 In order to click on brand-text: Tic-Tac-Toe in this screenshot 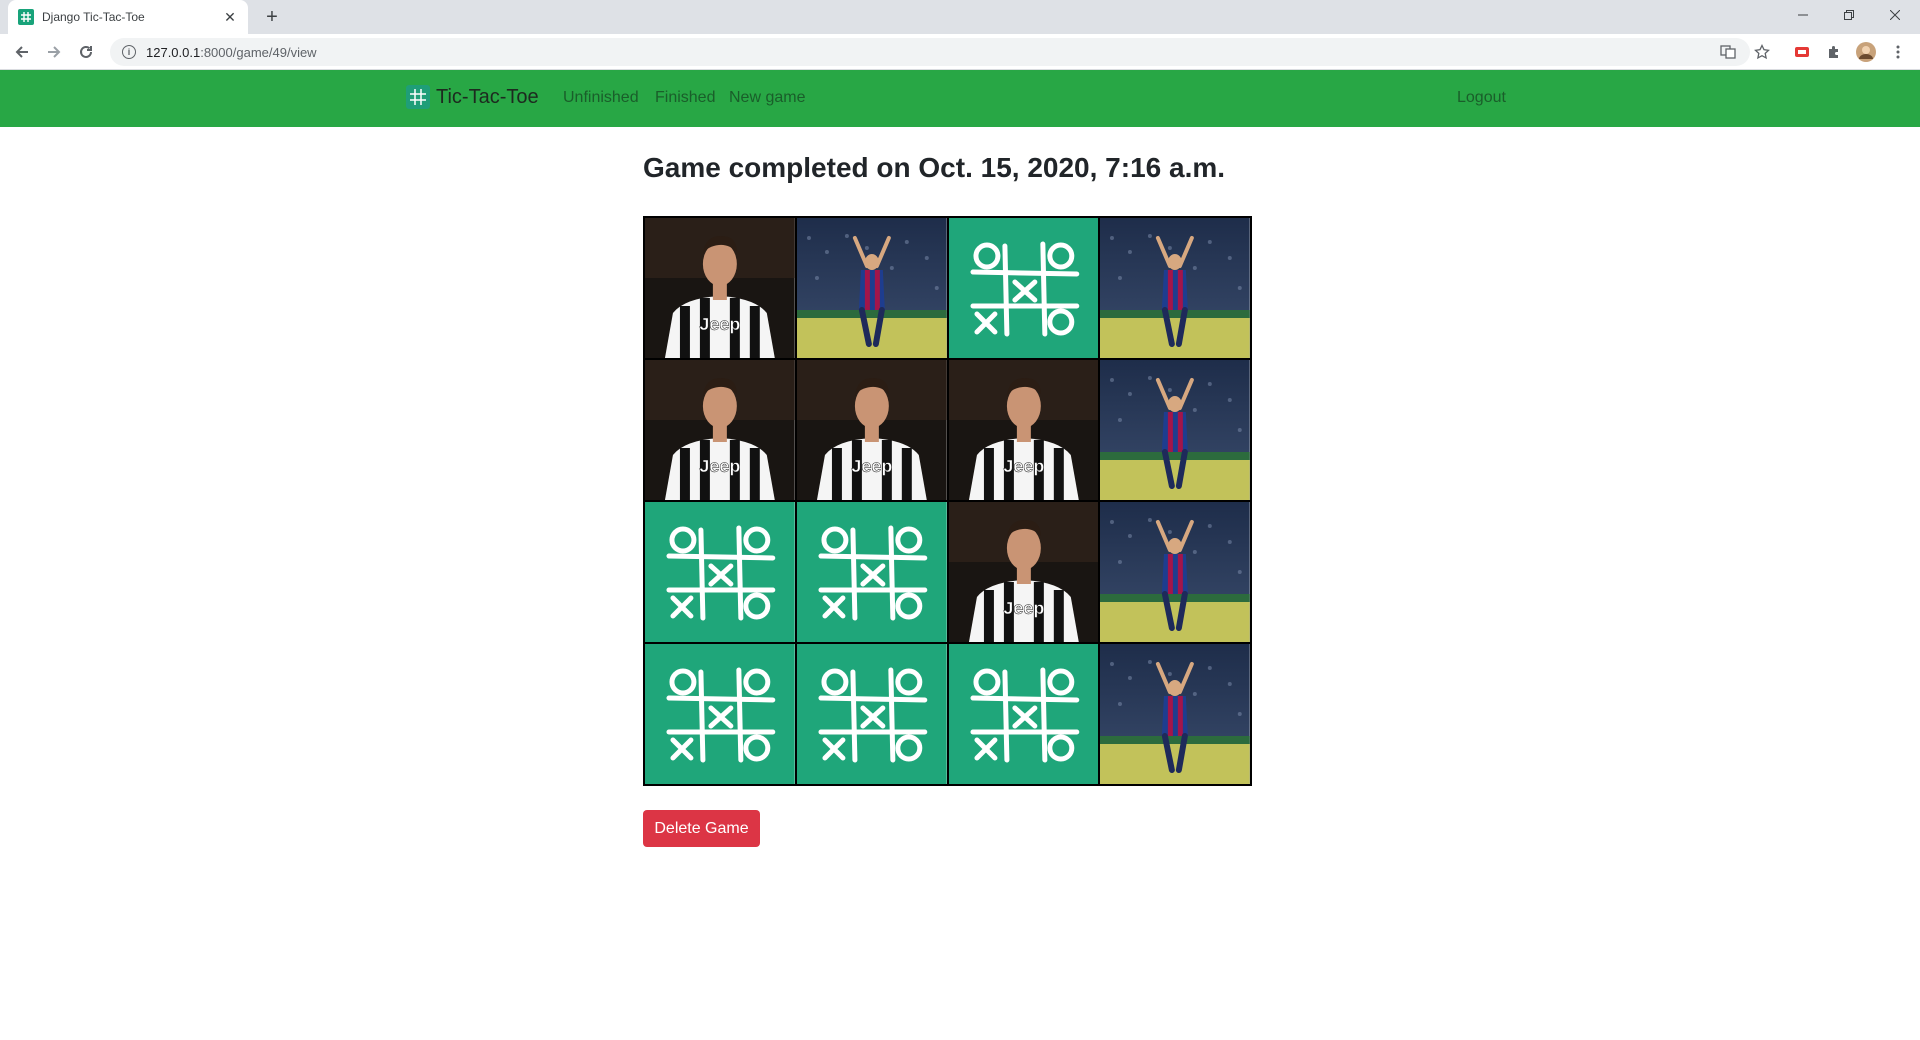, I will do `click(487, 96)`.